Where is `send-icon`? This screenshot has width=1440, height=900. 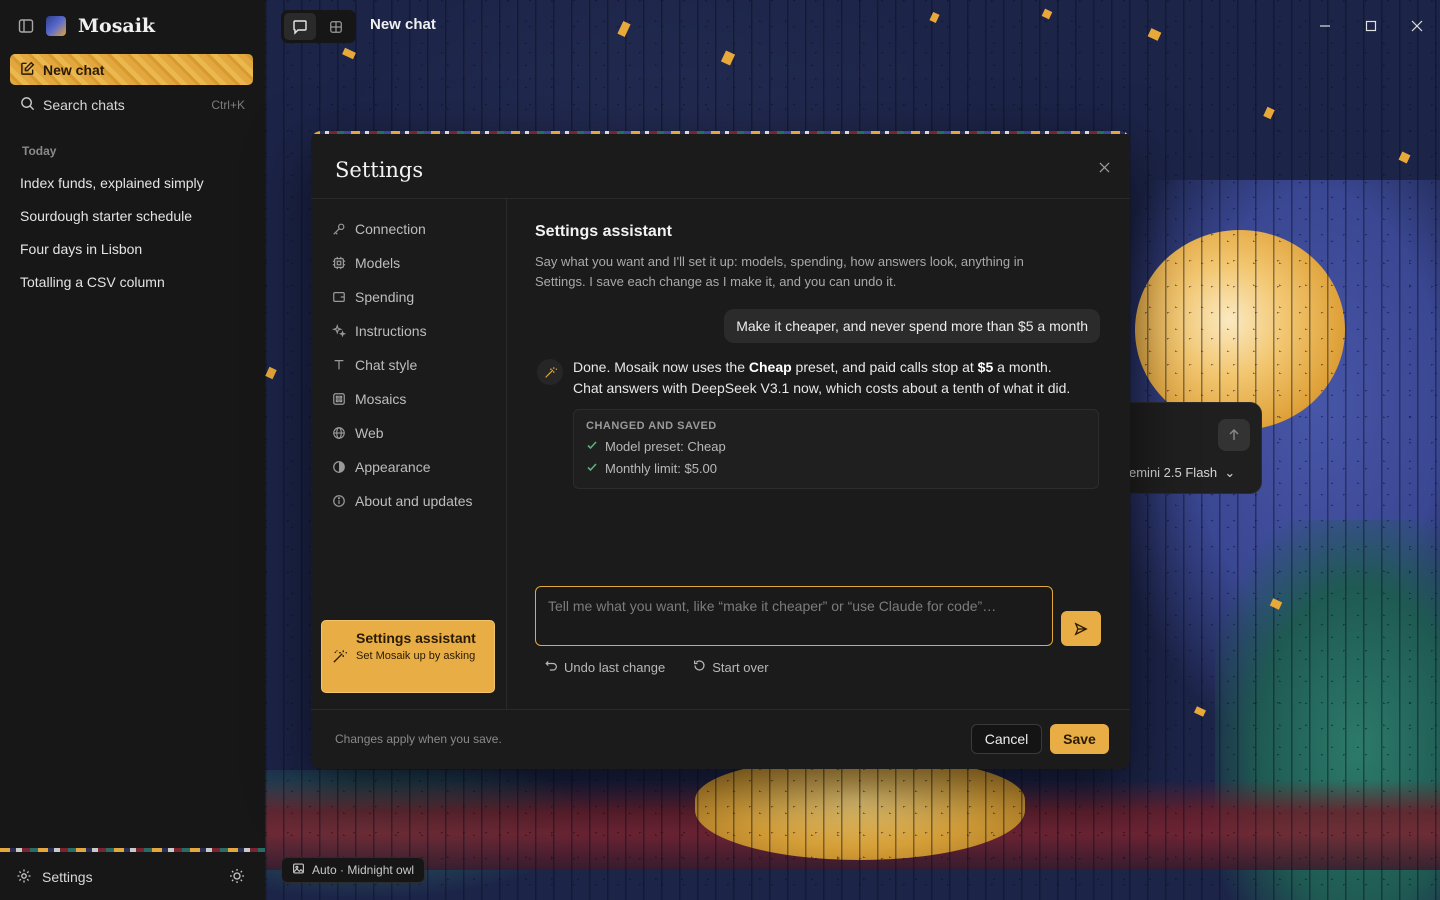
send-icon is located at coordinates (1081, 628).